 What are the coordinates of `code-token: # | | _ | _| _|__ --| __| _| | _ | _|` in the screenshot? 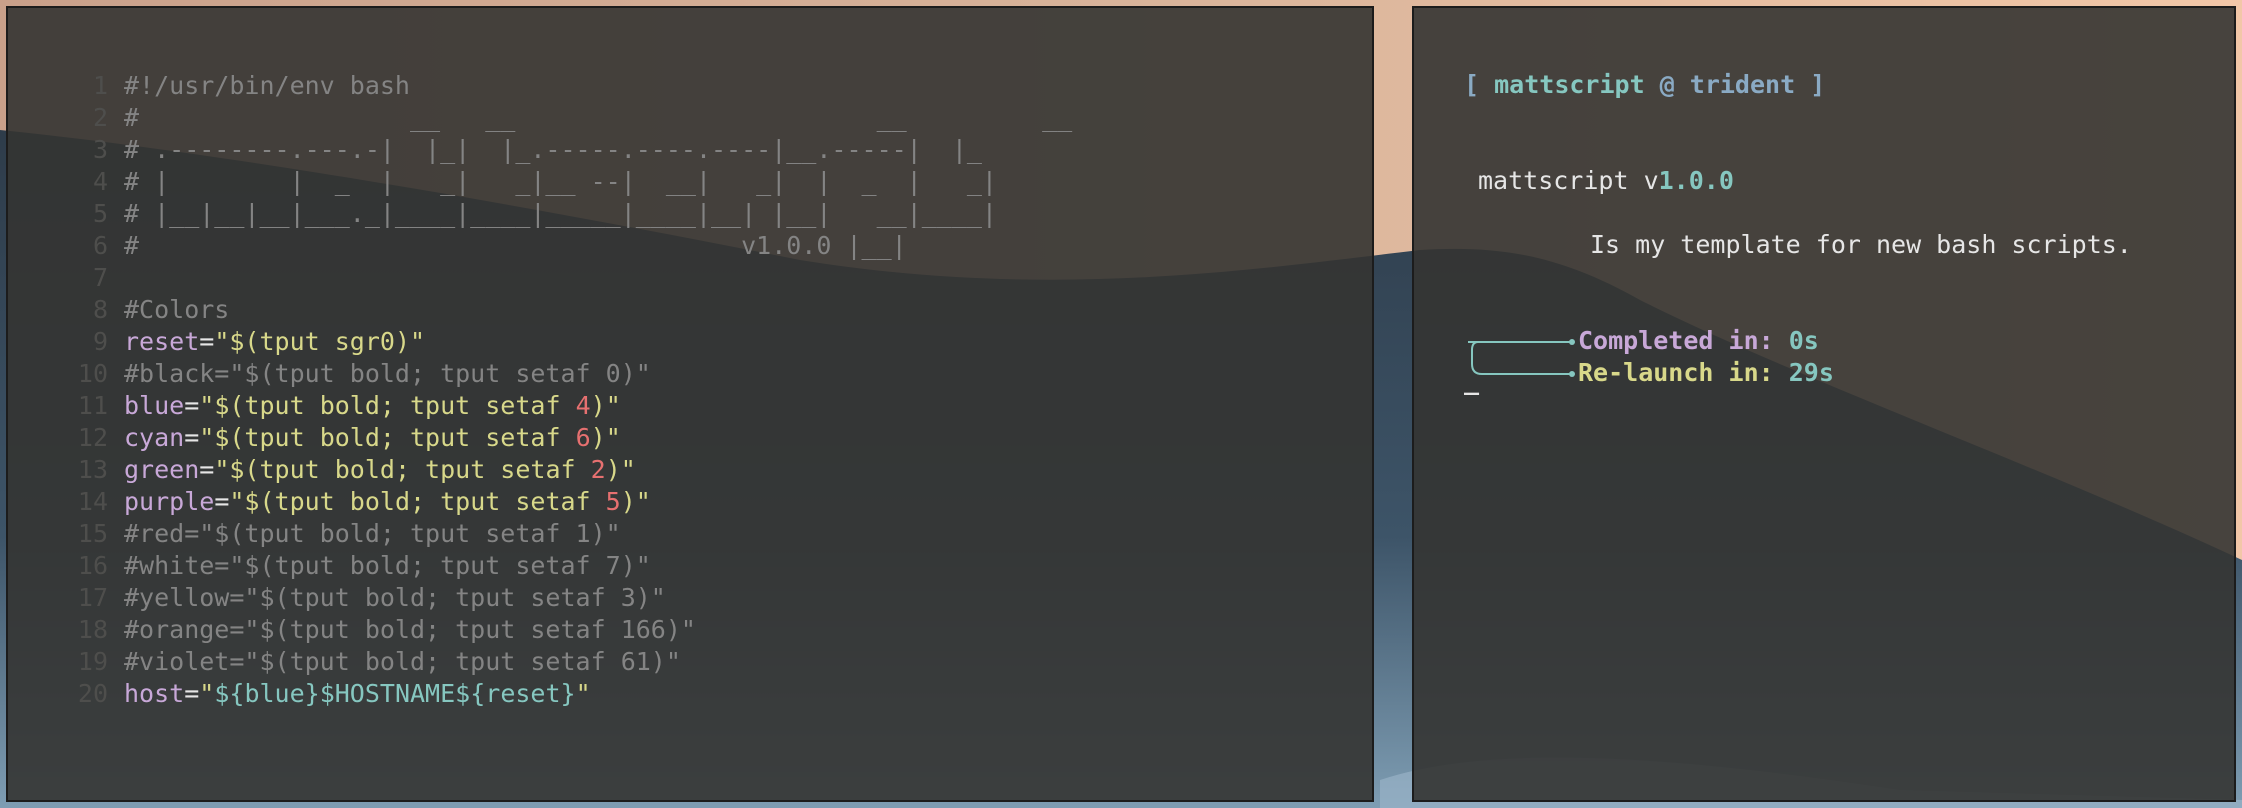 It's located at (560, 181).